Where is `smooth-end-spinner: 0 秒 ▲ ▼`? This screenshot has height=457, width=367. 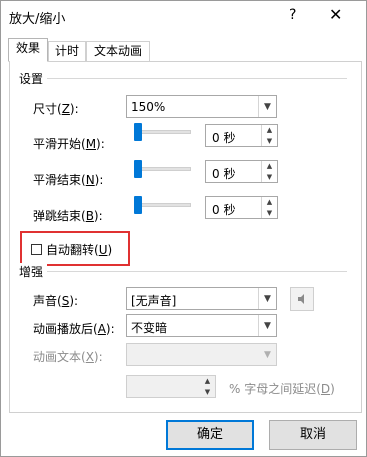 smooth-end-spinner: 0 秒 ▲ ▼ is located at coordinates (241, 171).